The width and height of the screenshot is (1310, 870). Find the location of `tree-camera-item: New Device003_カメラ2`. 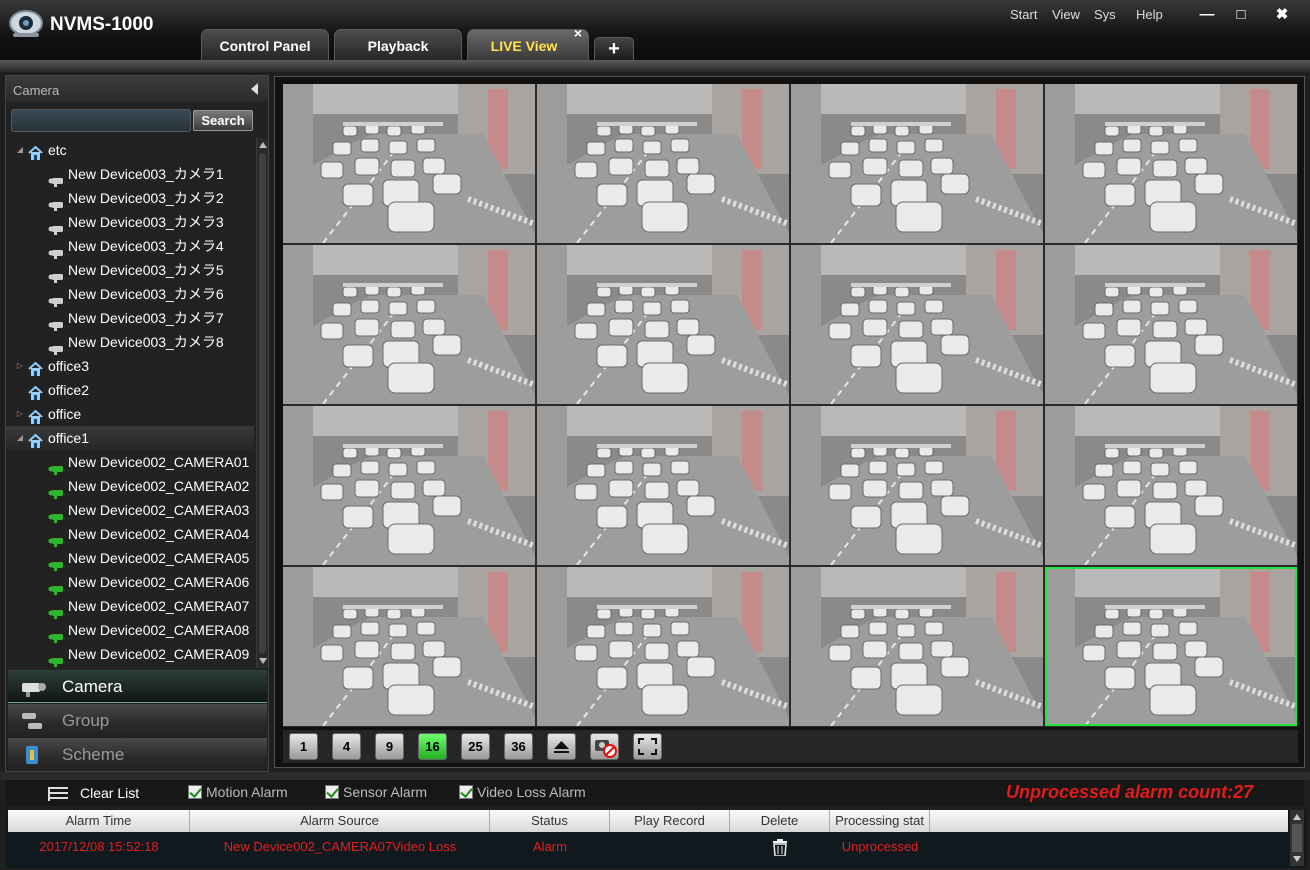

tree-camera-item: New Device003_カメラ2 is located at coordinates (130, 198).